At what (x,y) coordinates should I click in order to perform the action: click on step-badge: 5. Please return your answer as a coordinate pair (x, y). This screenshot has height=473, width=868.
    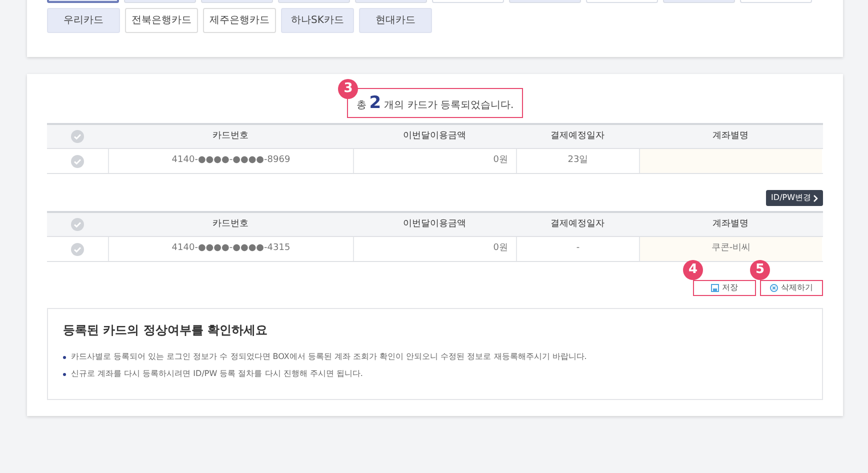
    Looking at the image, I should click on (760, 270).